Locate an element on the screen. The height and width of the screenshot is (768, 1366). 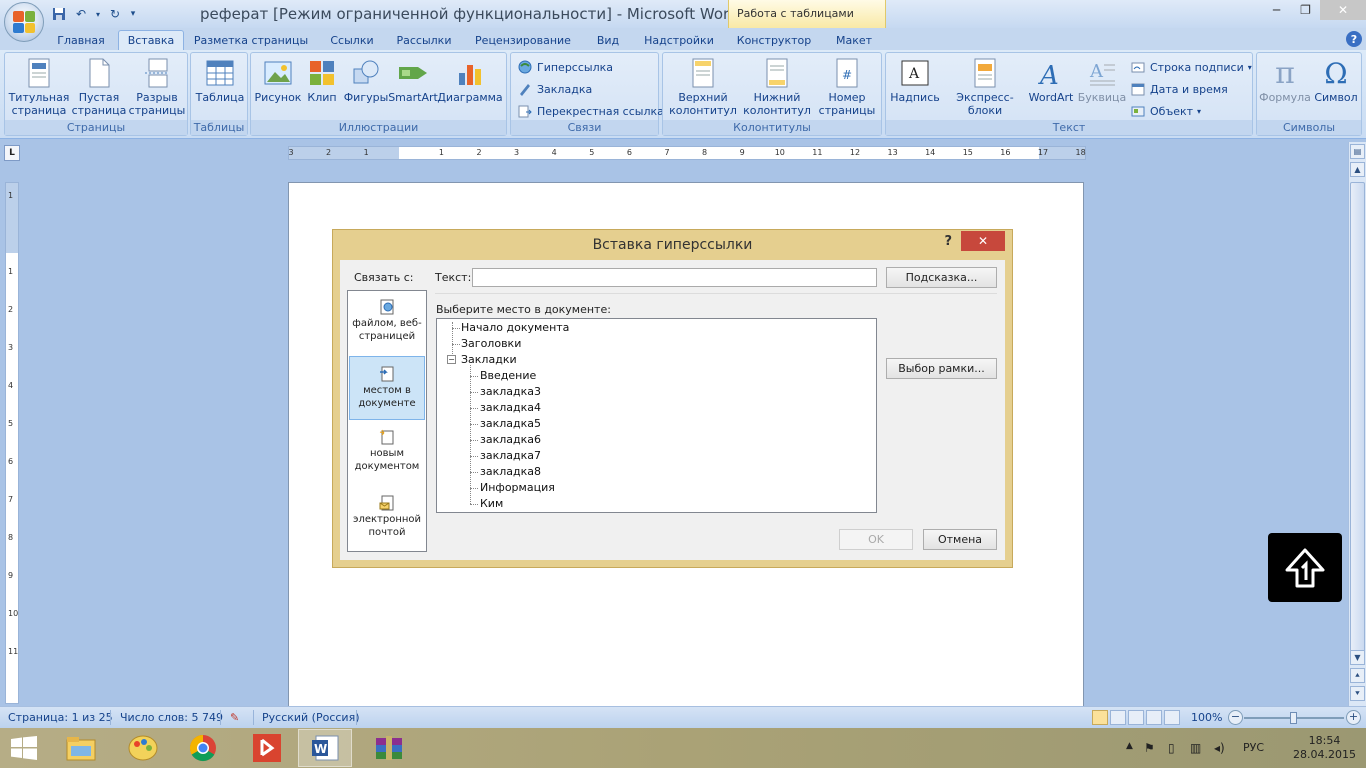
tree-item-bookmark: закладка7 is located at coordinates (510, 455).